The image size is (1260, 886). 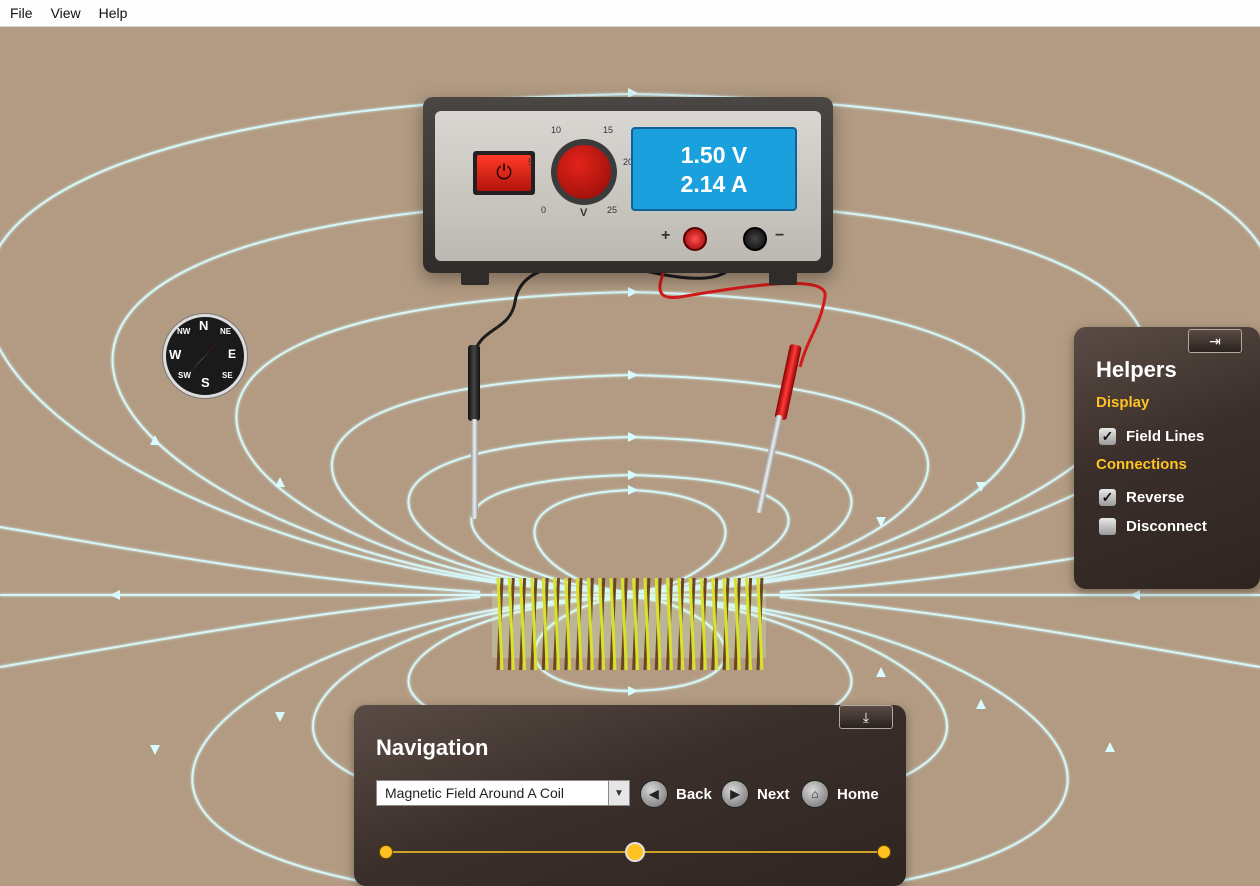 What do you see at coordinates (773, 794) in the screenshot?
I see `next-label: Next` at bounding box center [773, 794].